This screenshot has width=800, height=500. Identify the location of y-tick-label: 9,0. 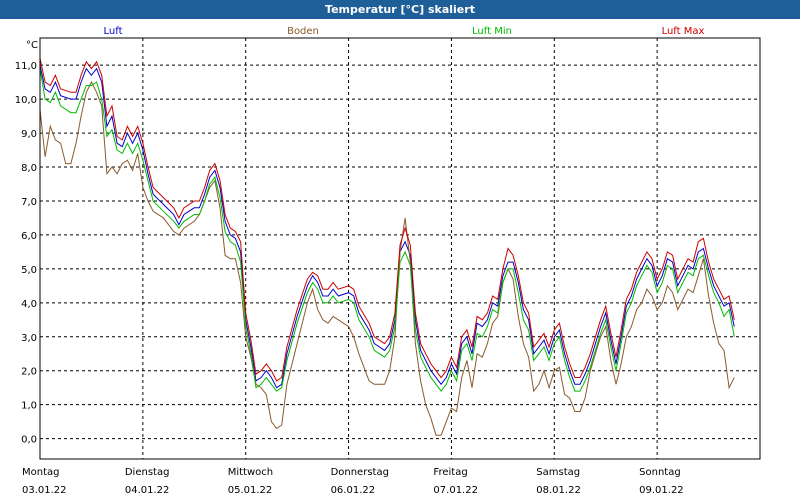
(29, 134).